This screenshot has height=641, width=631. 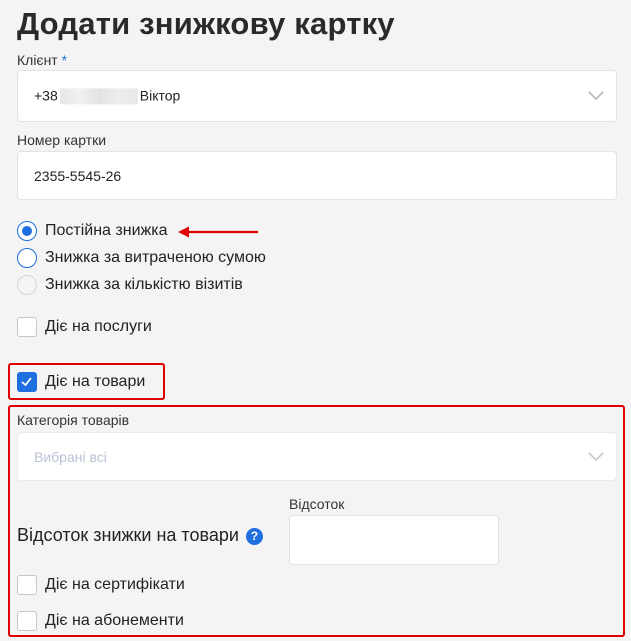 I want to click on card-number-input: 2355-5545-26, so click(x=317, y=175).